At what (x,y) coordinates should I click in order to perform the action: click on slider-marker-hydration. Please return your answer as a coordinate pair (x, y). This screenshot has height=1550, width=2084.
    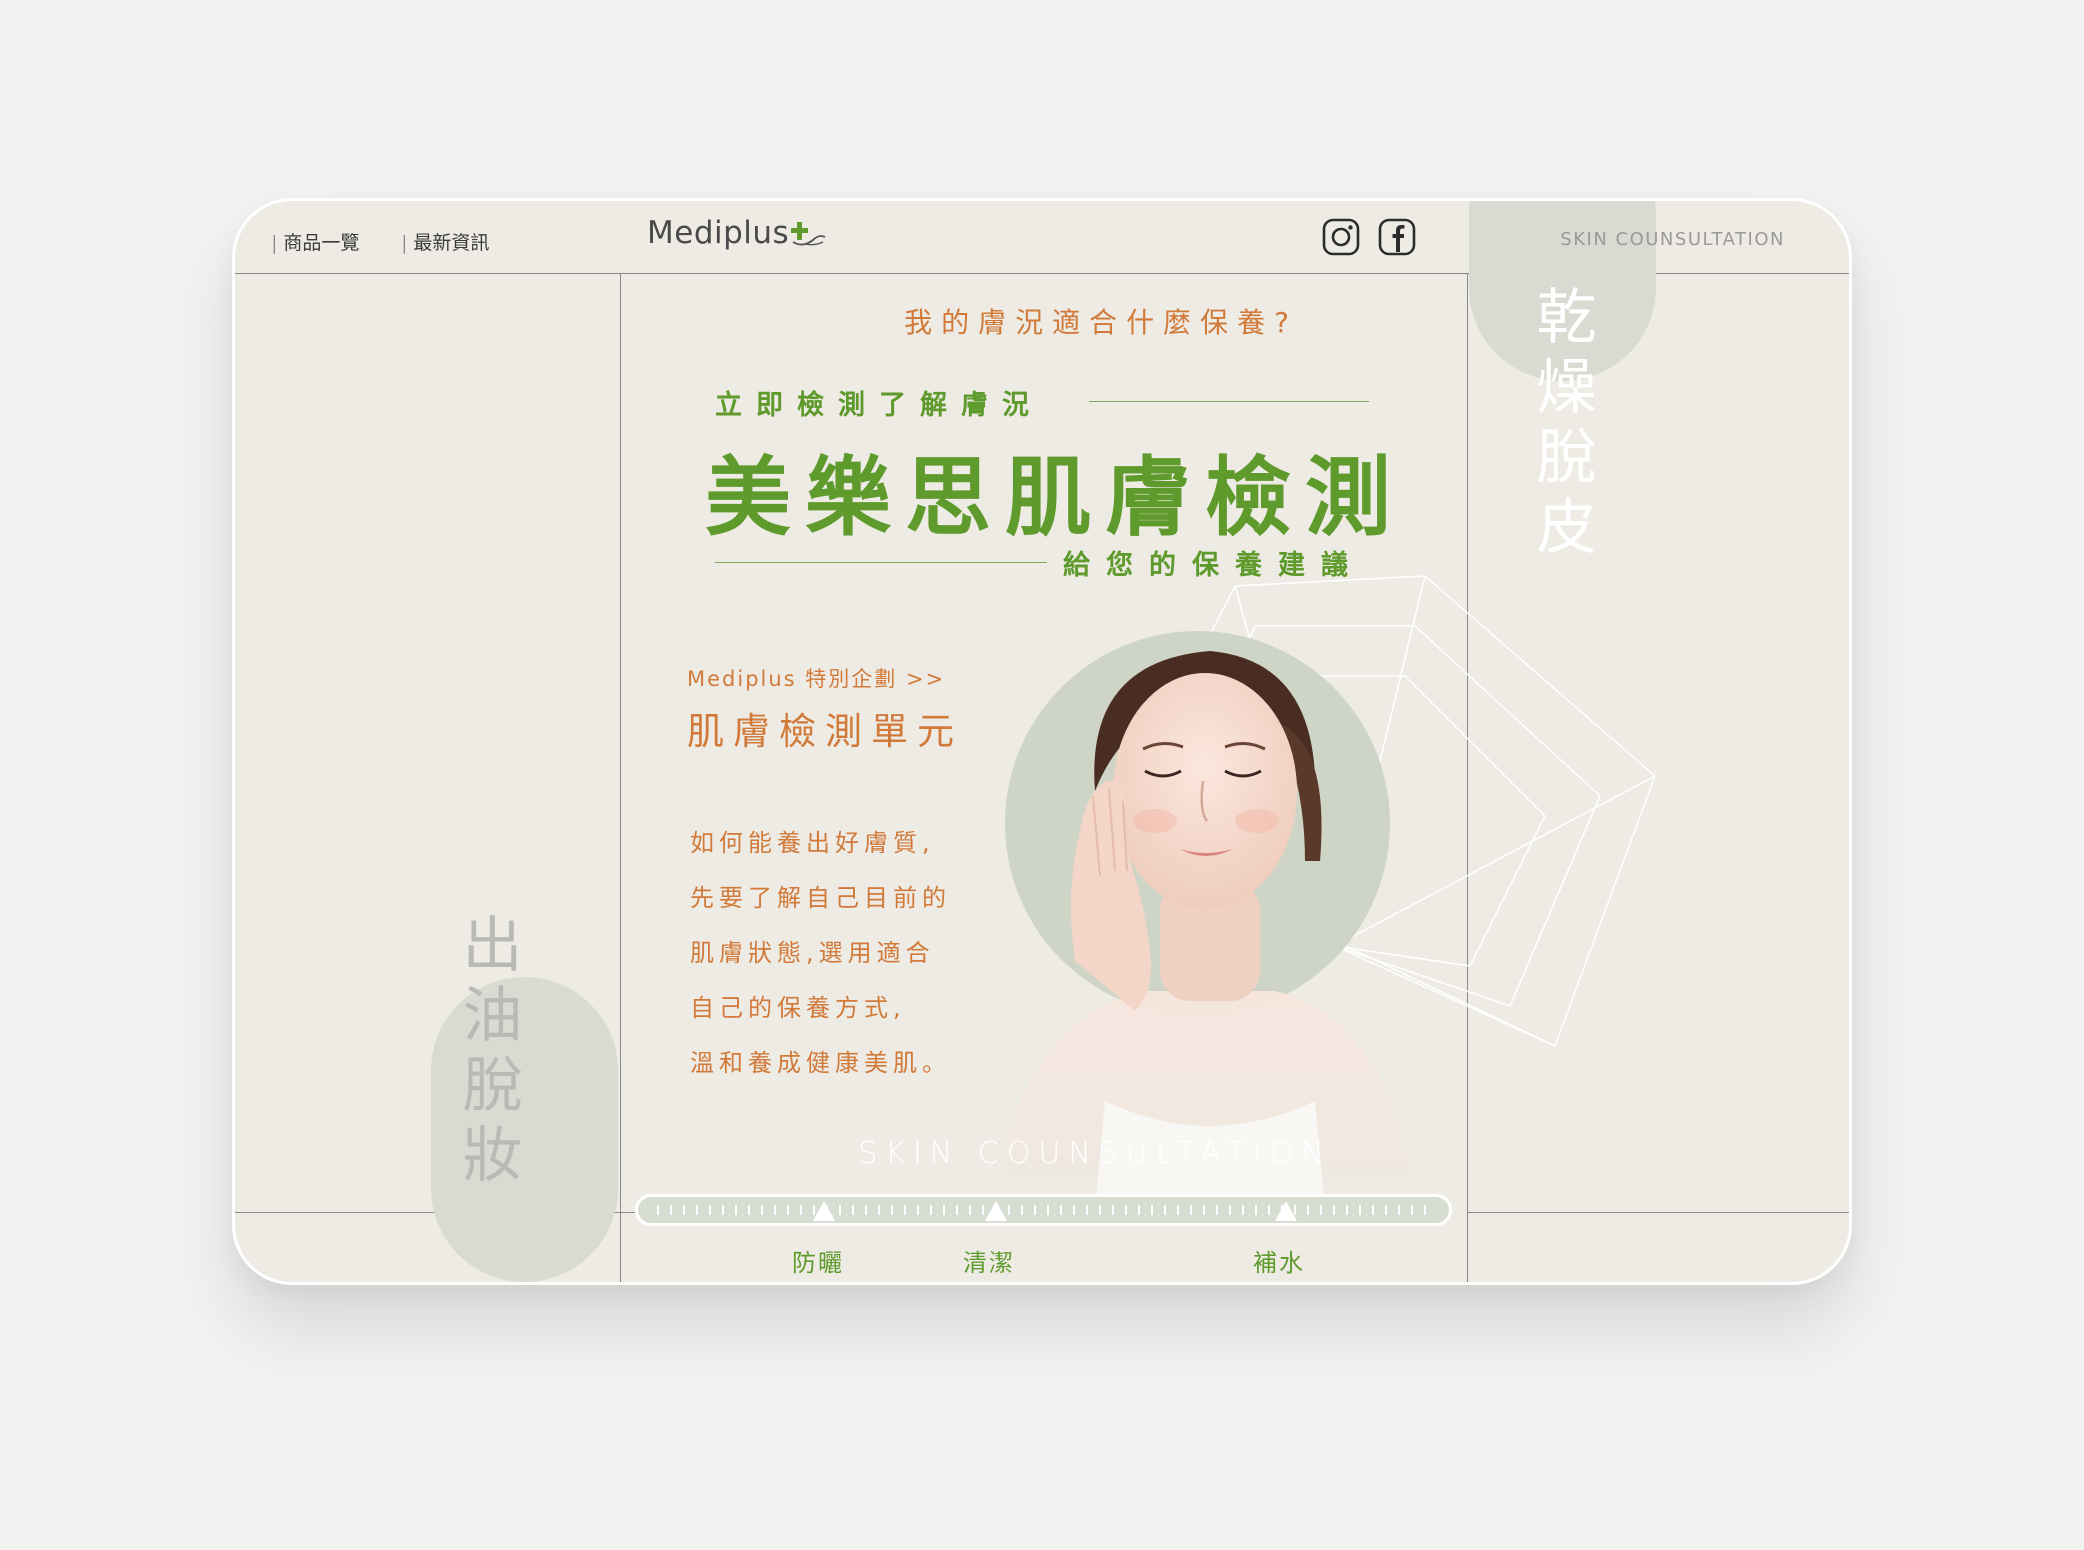
    Looking at the image, I should click on (1286, 1211).